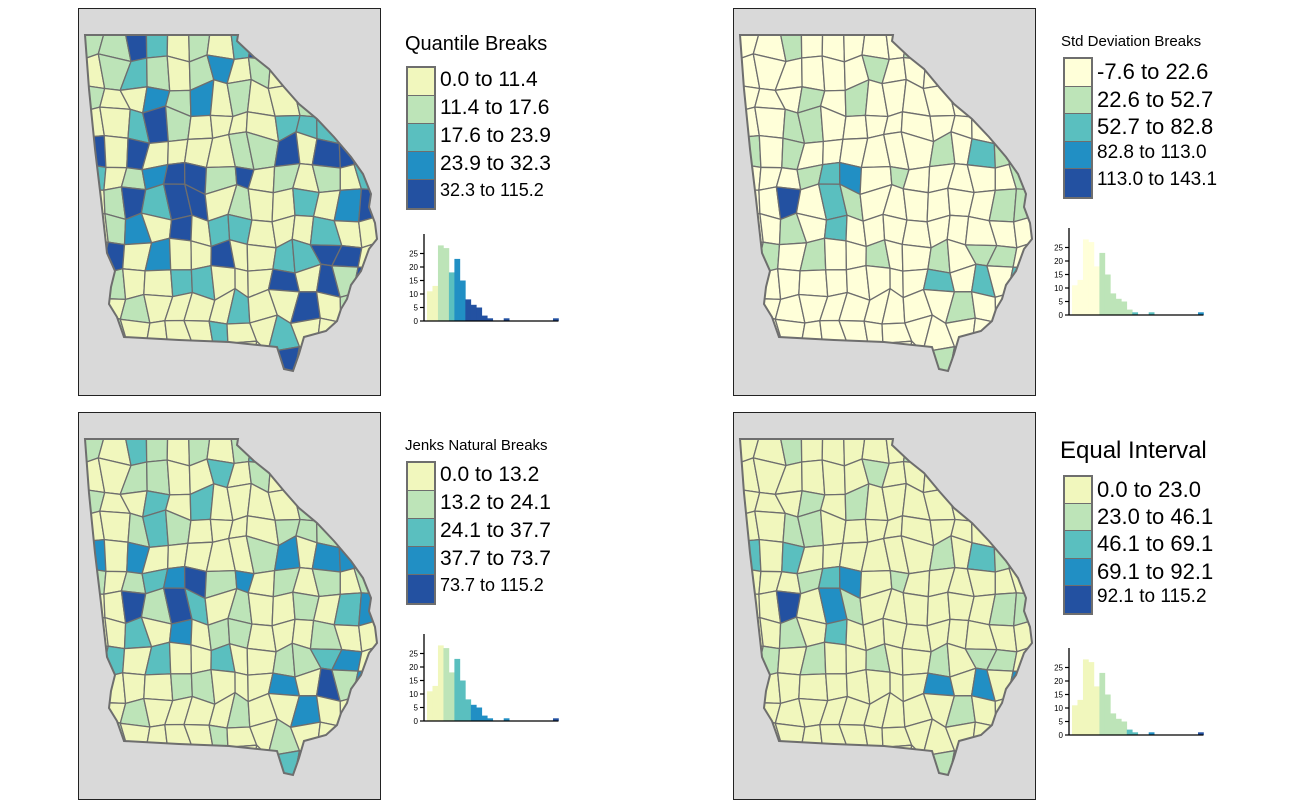 Image resolution: width=1311 pixels, height=809 pixels. What do you see at coordinates (476, 44) in the screenshot?
I see `legend-title-quantile: Quantile Breaks` at bounding box center [476, 44].